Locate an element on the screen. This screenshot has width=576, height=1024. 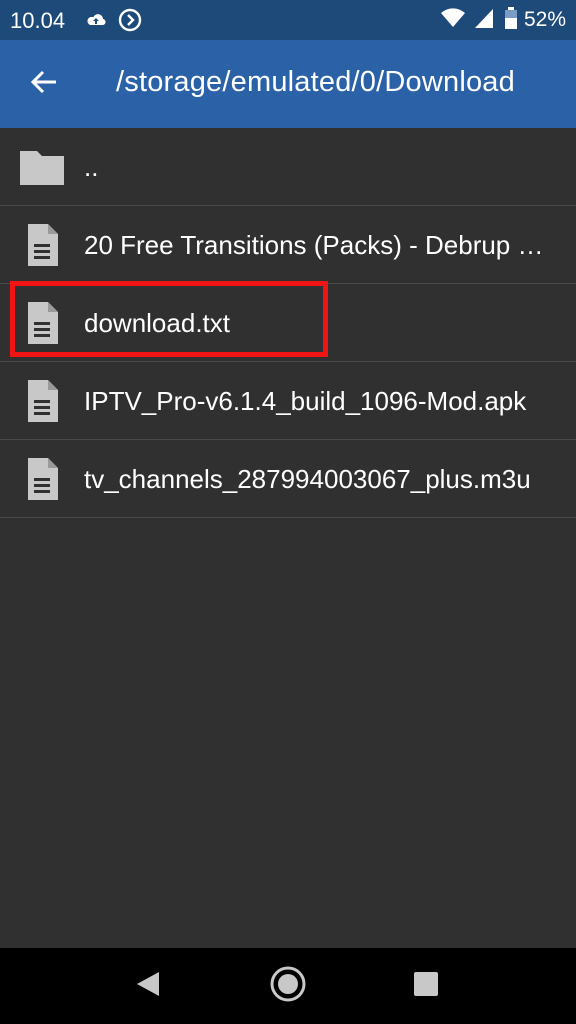
file-name: download.txt is located at coordinates (157, 323).